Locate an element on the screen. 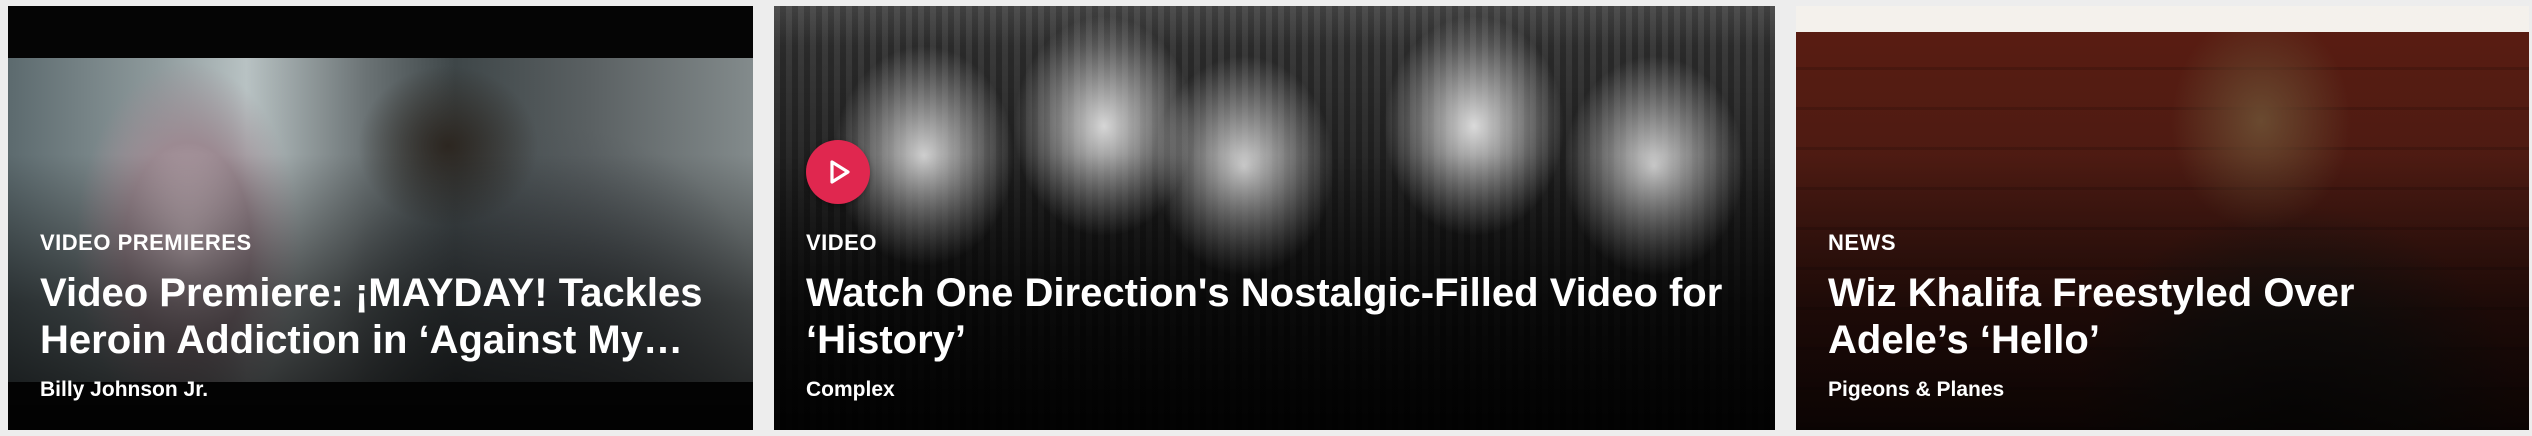  article-category: NEWS is located at coordinates (1862, 242).